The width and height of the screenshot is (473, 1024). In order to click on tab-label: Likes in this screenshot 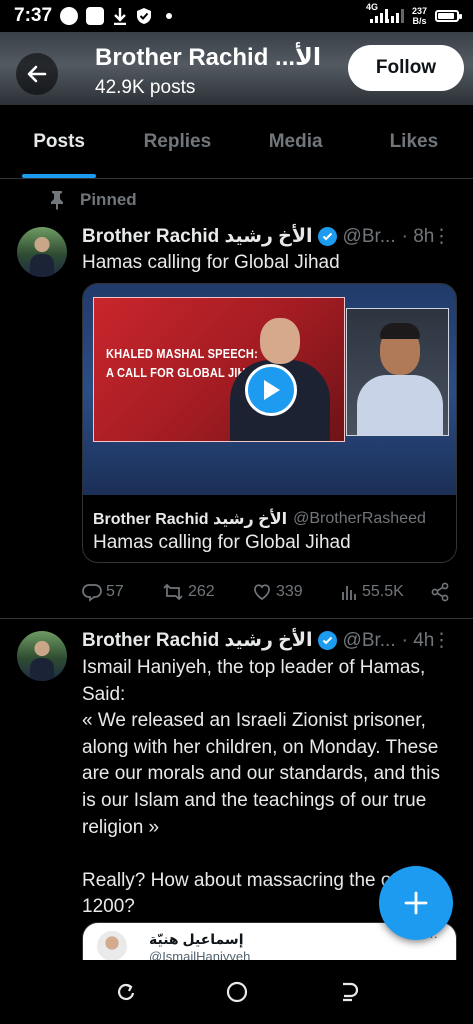, I will do `click(414, 141)`.